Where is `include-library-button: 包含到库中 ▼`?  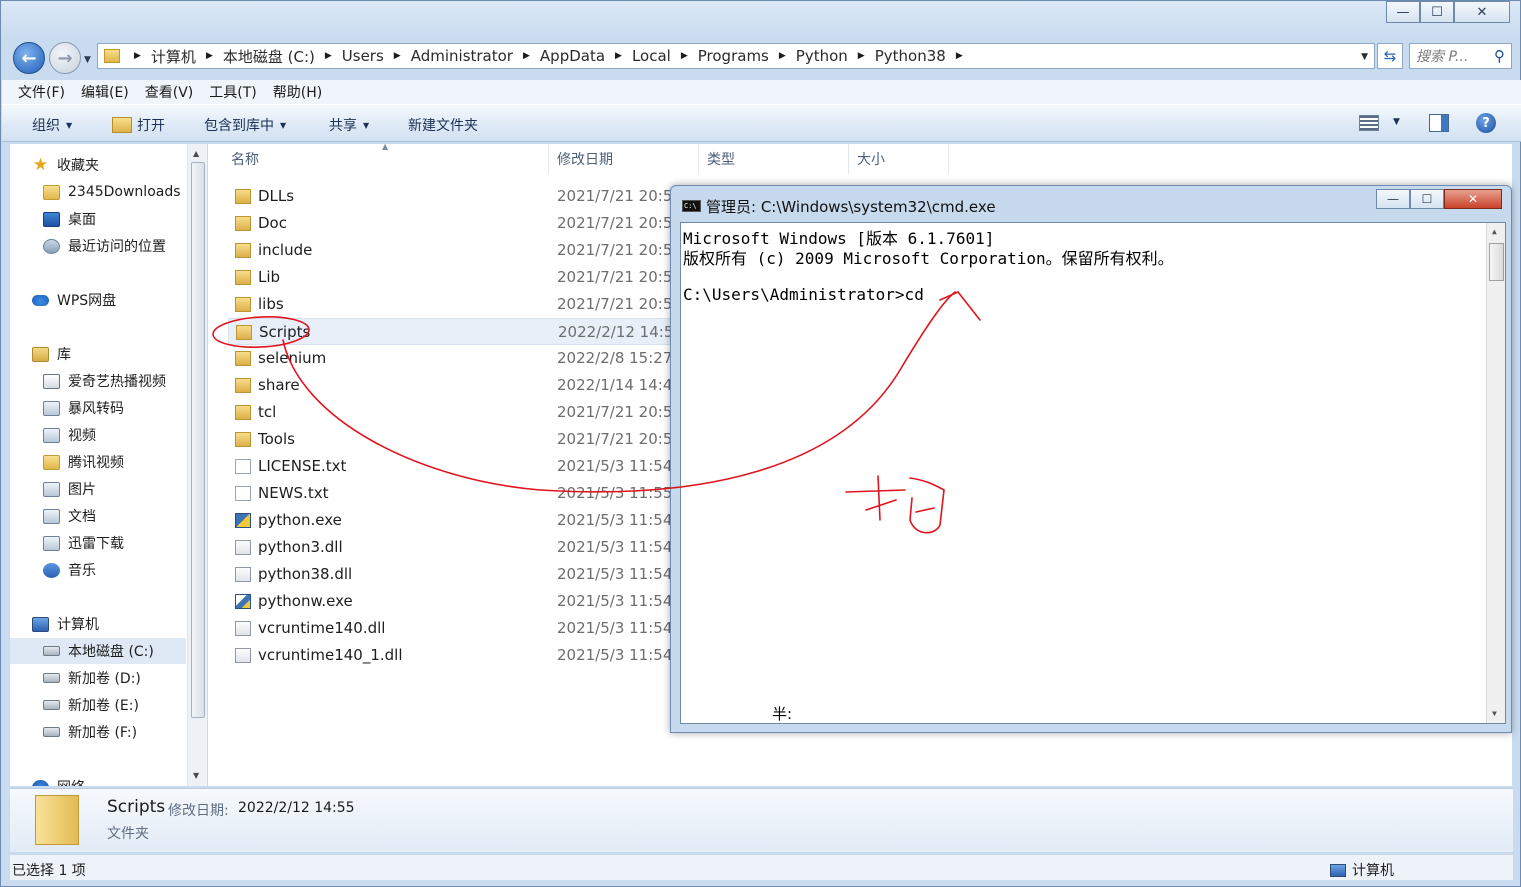
include-library-button: 包含到库中 ▼ is located at coordinates (245, 125).